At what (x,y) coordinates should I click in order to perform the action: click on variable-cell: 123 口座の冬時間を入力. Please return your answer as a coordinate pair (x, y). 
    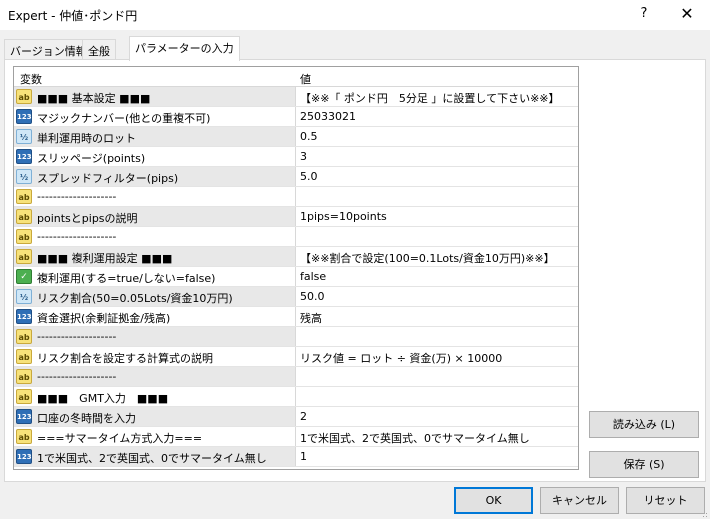
    Looking at the image, I should click on (155, 416).